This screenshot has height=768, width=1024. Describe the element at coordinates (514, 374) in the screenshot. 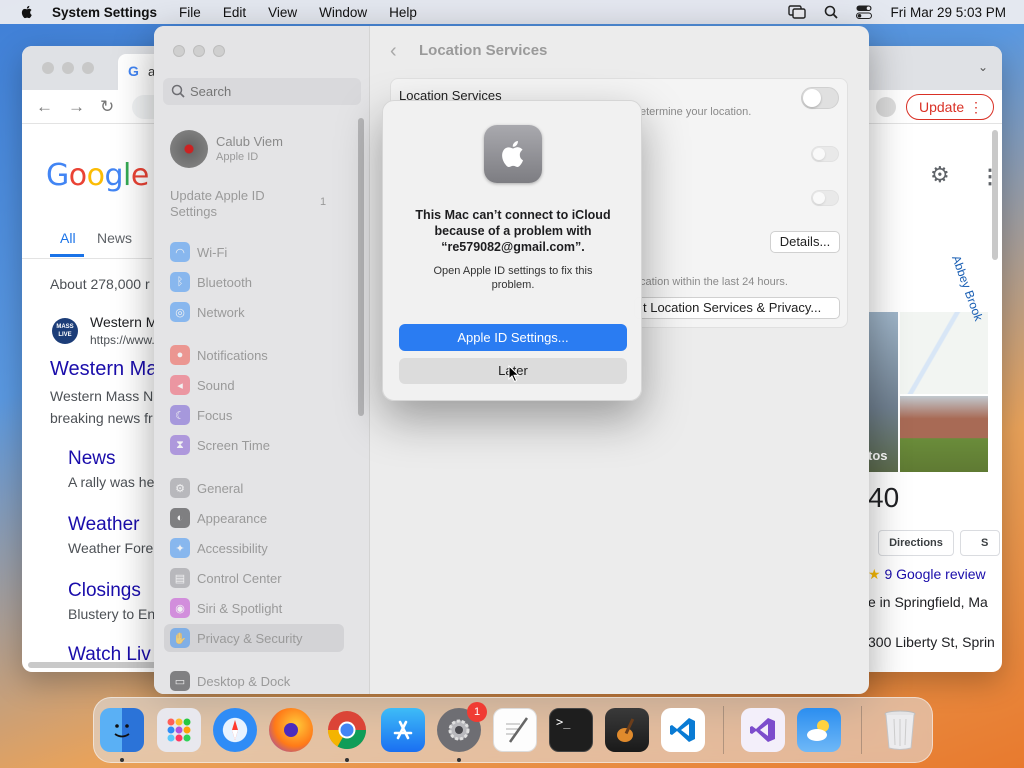

I see `mouse-cursor-icon` at that location.